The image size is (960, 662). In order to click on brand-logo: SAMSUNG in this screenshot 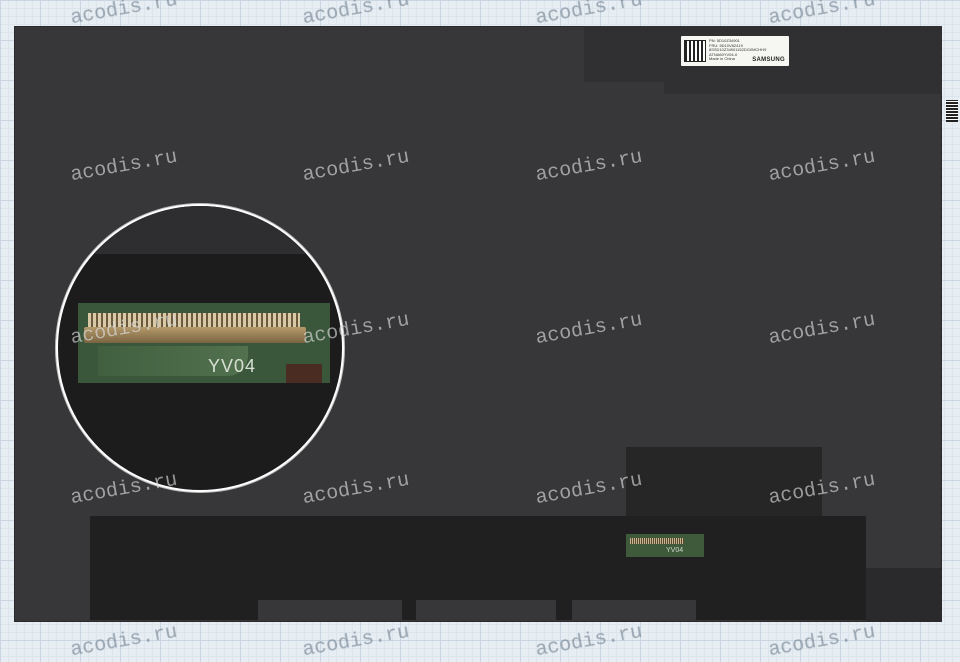, I will do `click(768, 60)`.